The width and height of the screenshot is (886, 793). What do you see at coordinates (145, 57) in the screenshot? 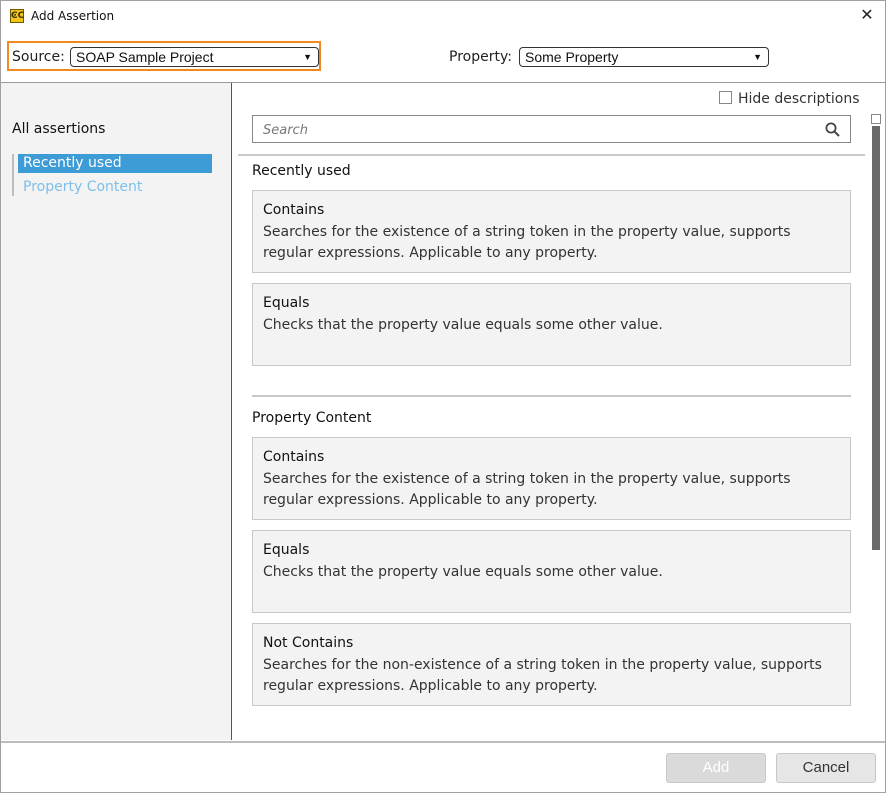
I see `source-value: SOAP Sample Project` at bounding box center [145, 57].